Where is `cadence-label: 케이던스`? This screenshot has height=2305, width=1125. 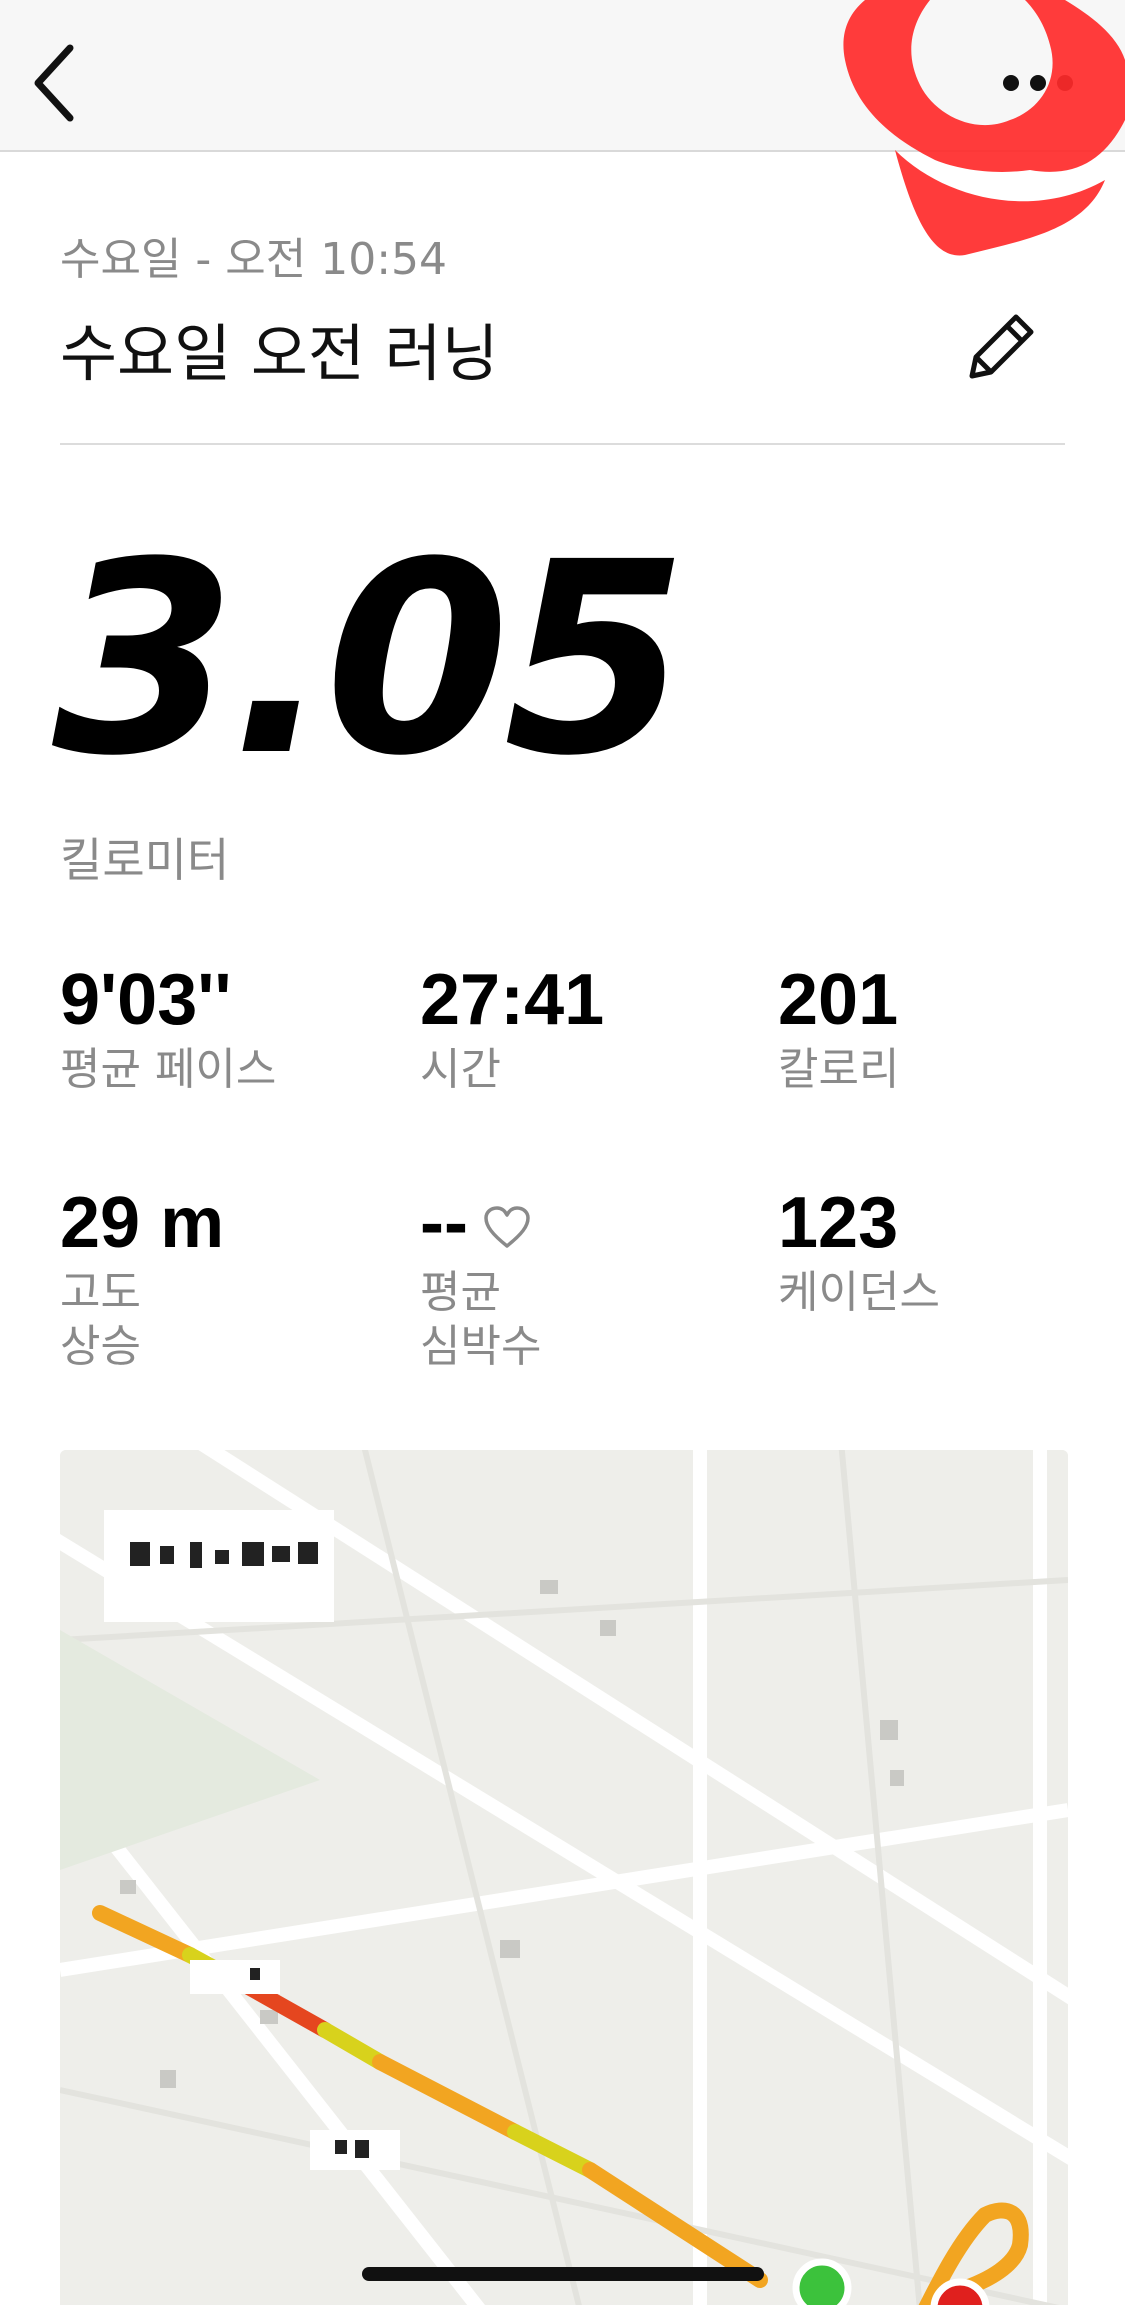
cadence-label: 케이던스 is located at coordinates (859, 1292).